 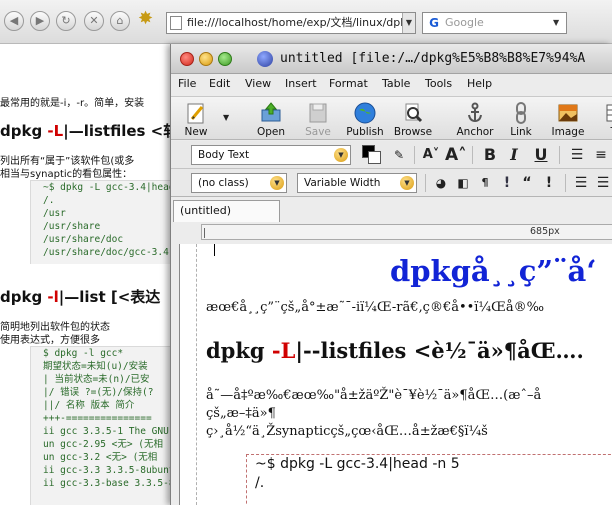 I want to click on menu-help: Help, so click(x=479, y=83).